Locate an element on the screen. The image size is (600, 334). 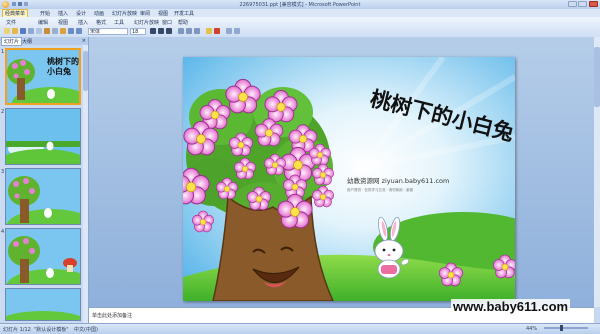
tab-animation: 动画 is located at coordinates (99, 13).